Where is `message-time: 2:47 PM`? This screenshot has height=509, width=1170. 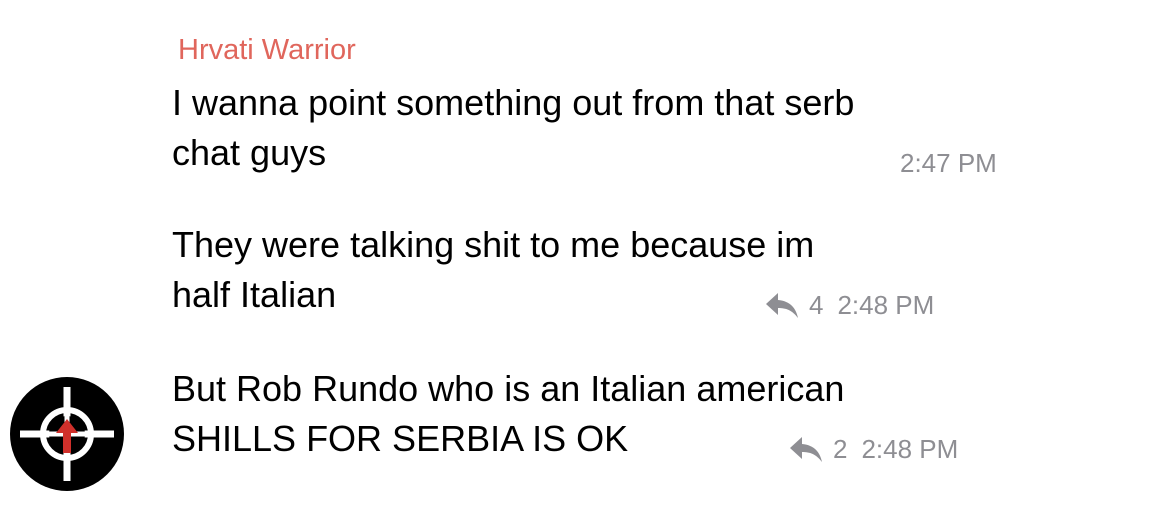
message-time: 2:47 PM is located at coordinates (948, 163).